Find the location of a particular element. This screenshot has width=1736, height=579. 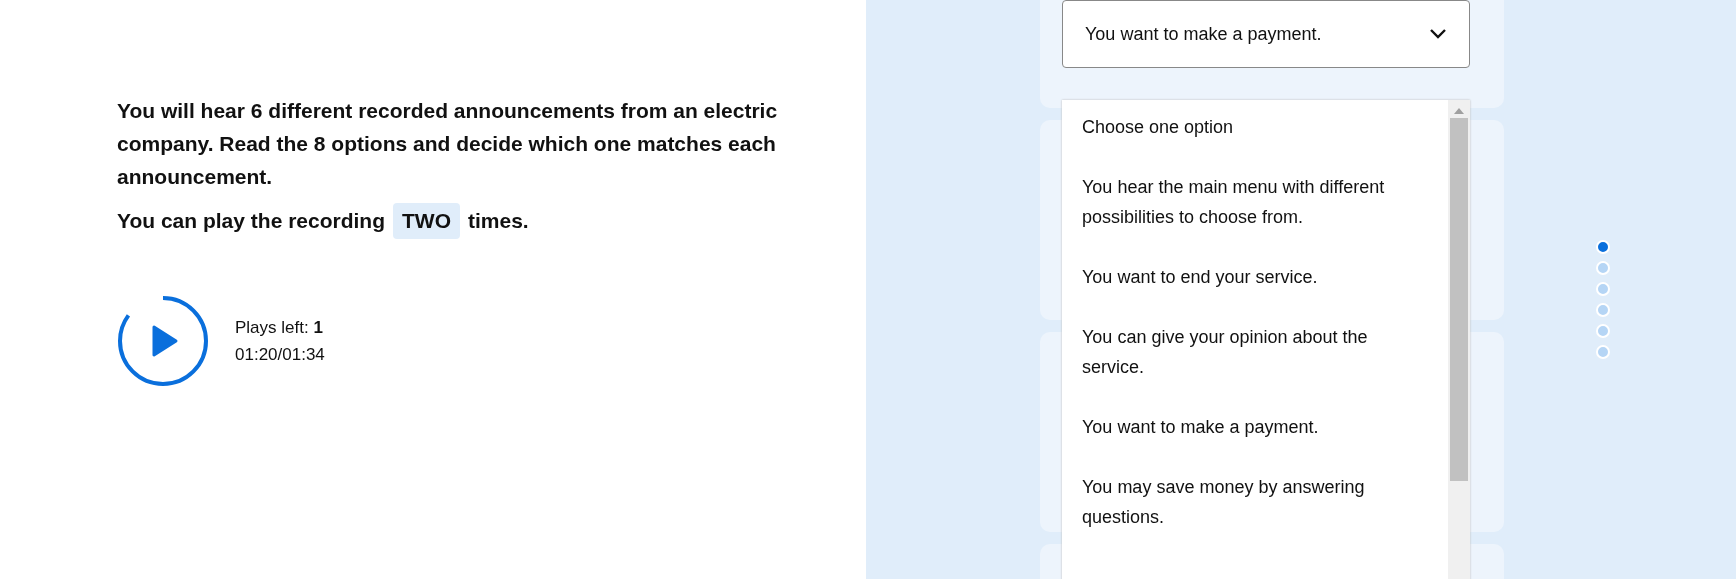

answer-select: You want to make a payment. is located at coordinates (1266, 34).